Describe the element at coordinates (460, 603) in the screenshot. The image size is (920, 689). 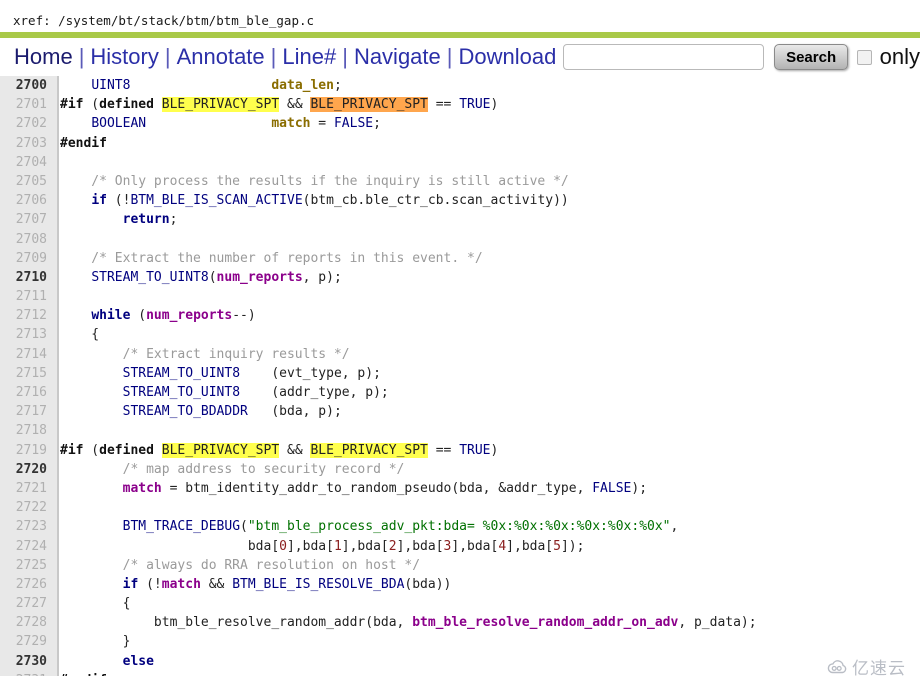
I see `code-line: 2727 {` at that location.